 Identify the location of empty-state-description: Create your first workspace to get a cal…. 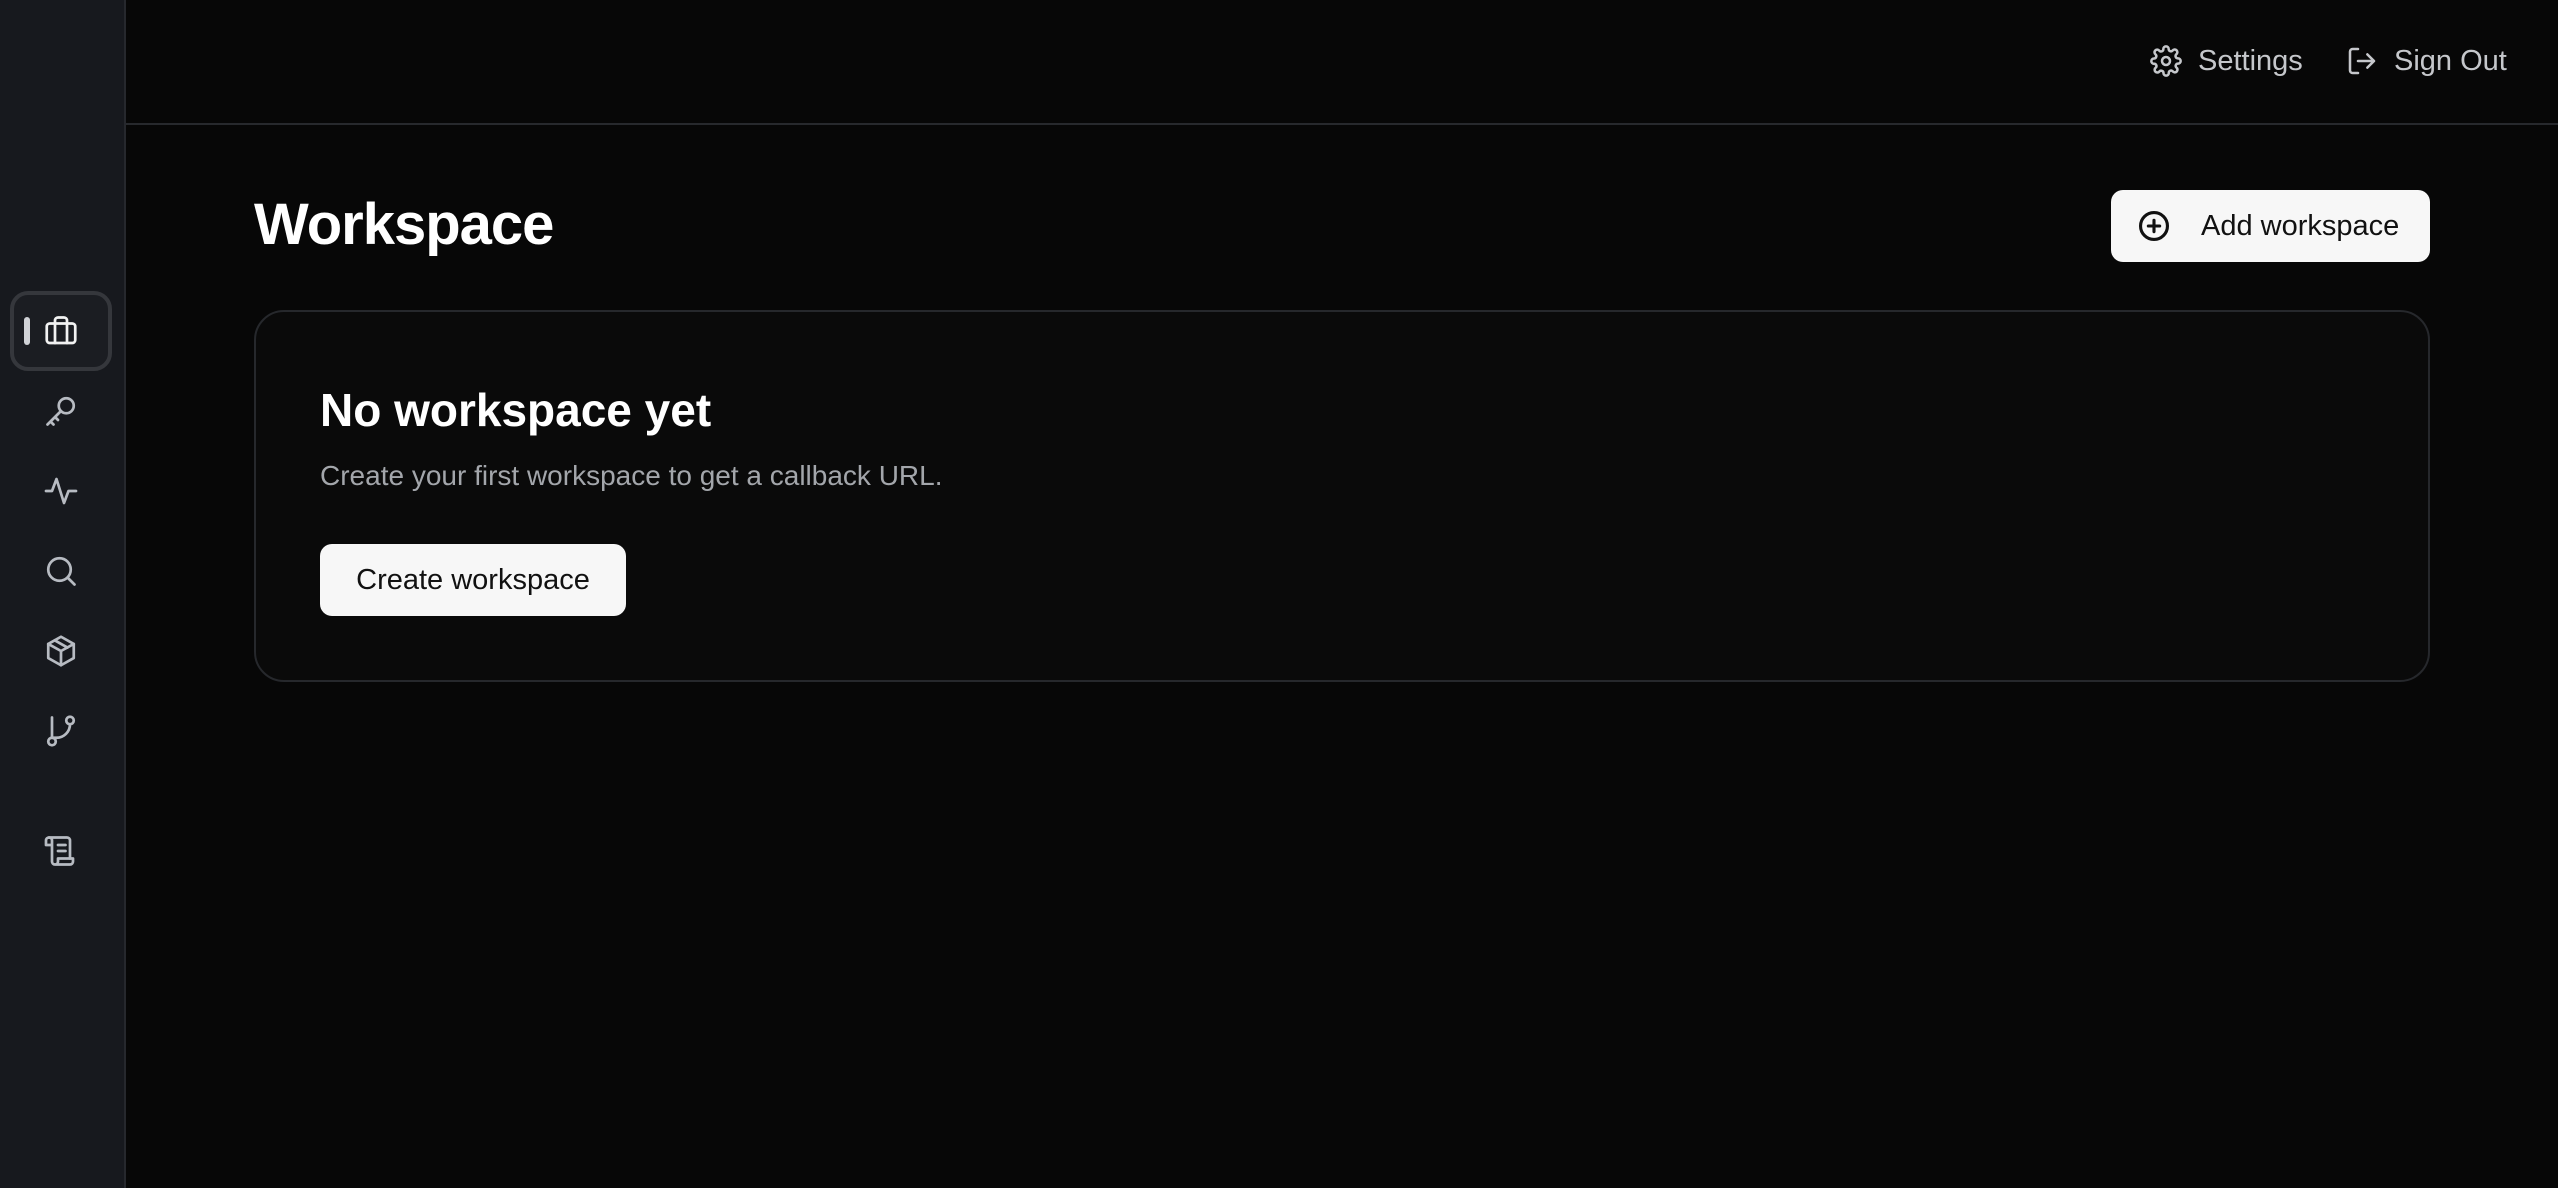
(631, 475).